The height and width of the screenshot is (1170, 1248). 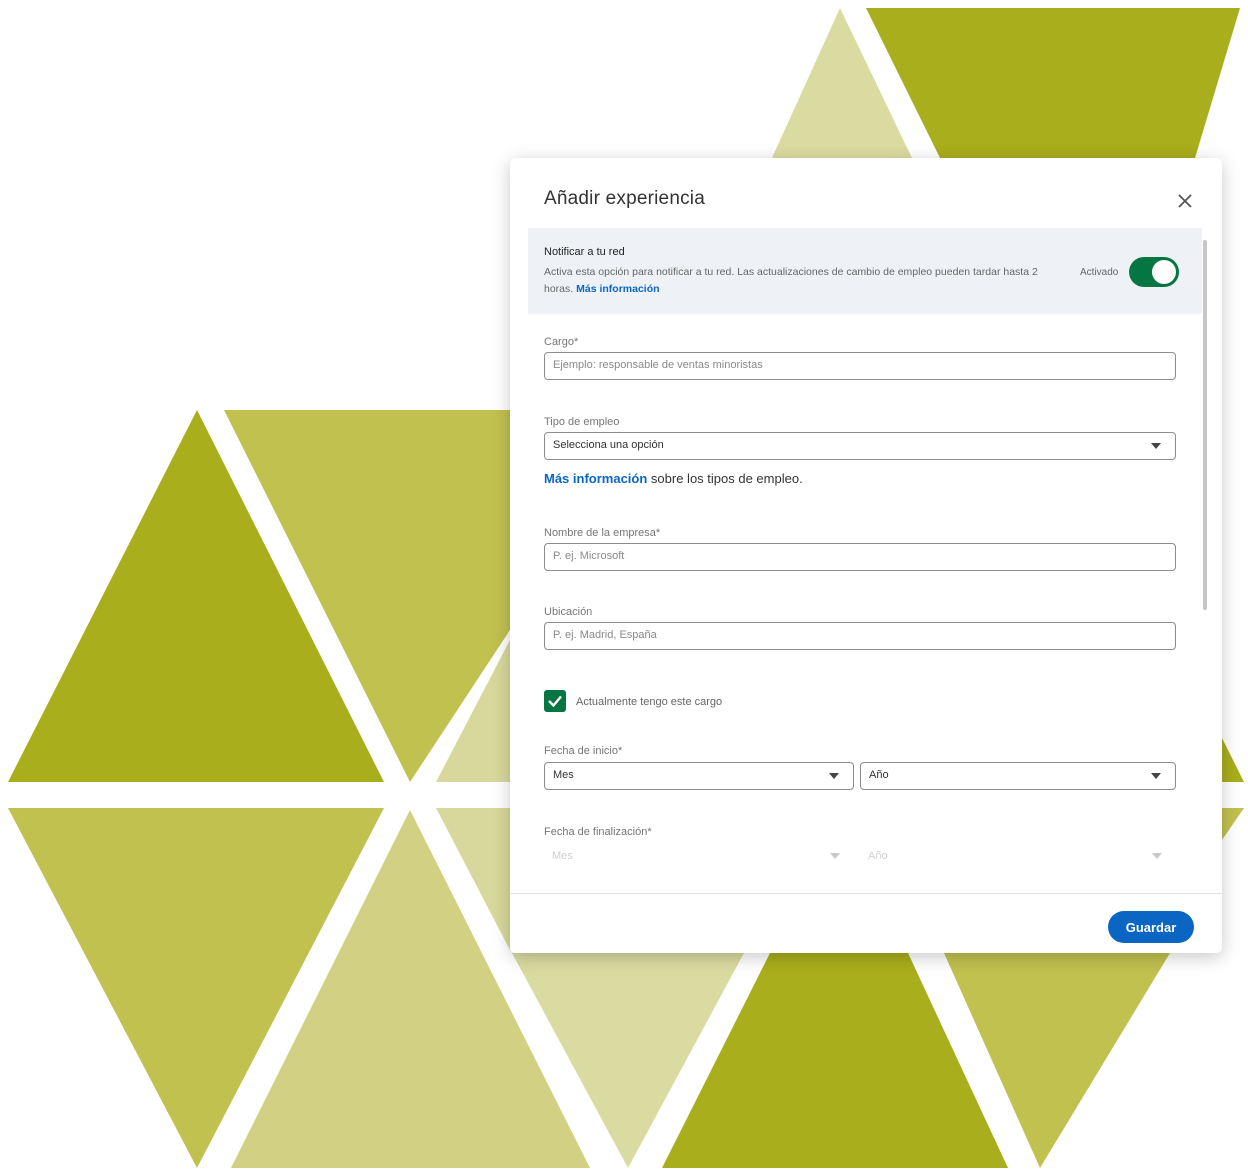 What do you see at coordinates (568, 612) in the screenshot?
I see `location-label: Ubicación` at bounding box center [568, 612].